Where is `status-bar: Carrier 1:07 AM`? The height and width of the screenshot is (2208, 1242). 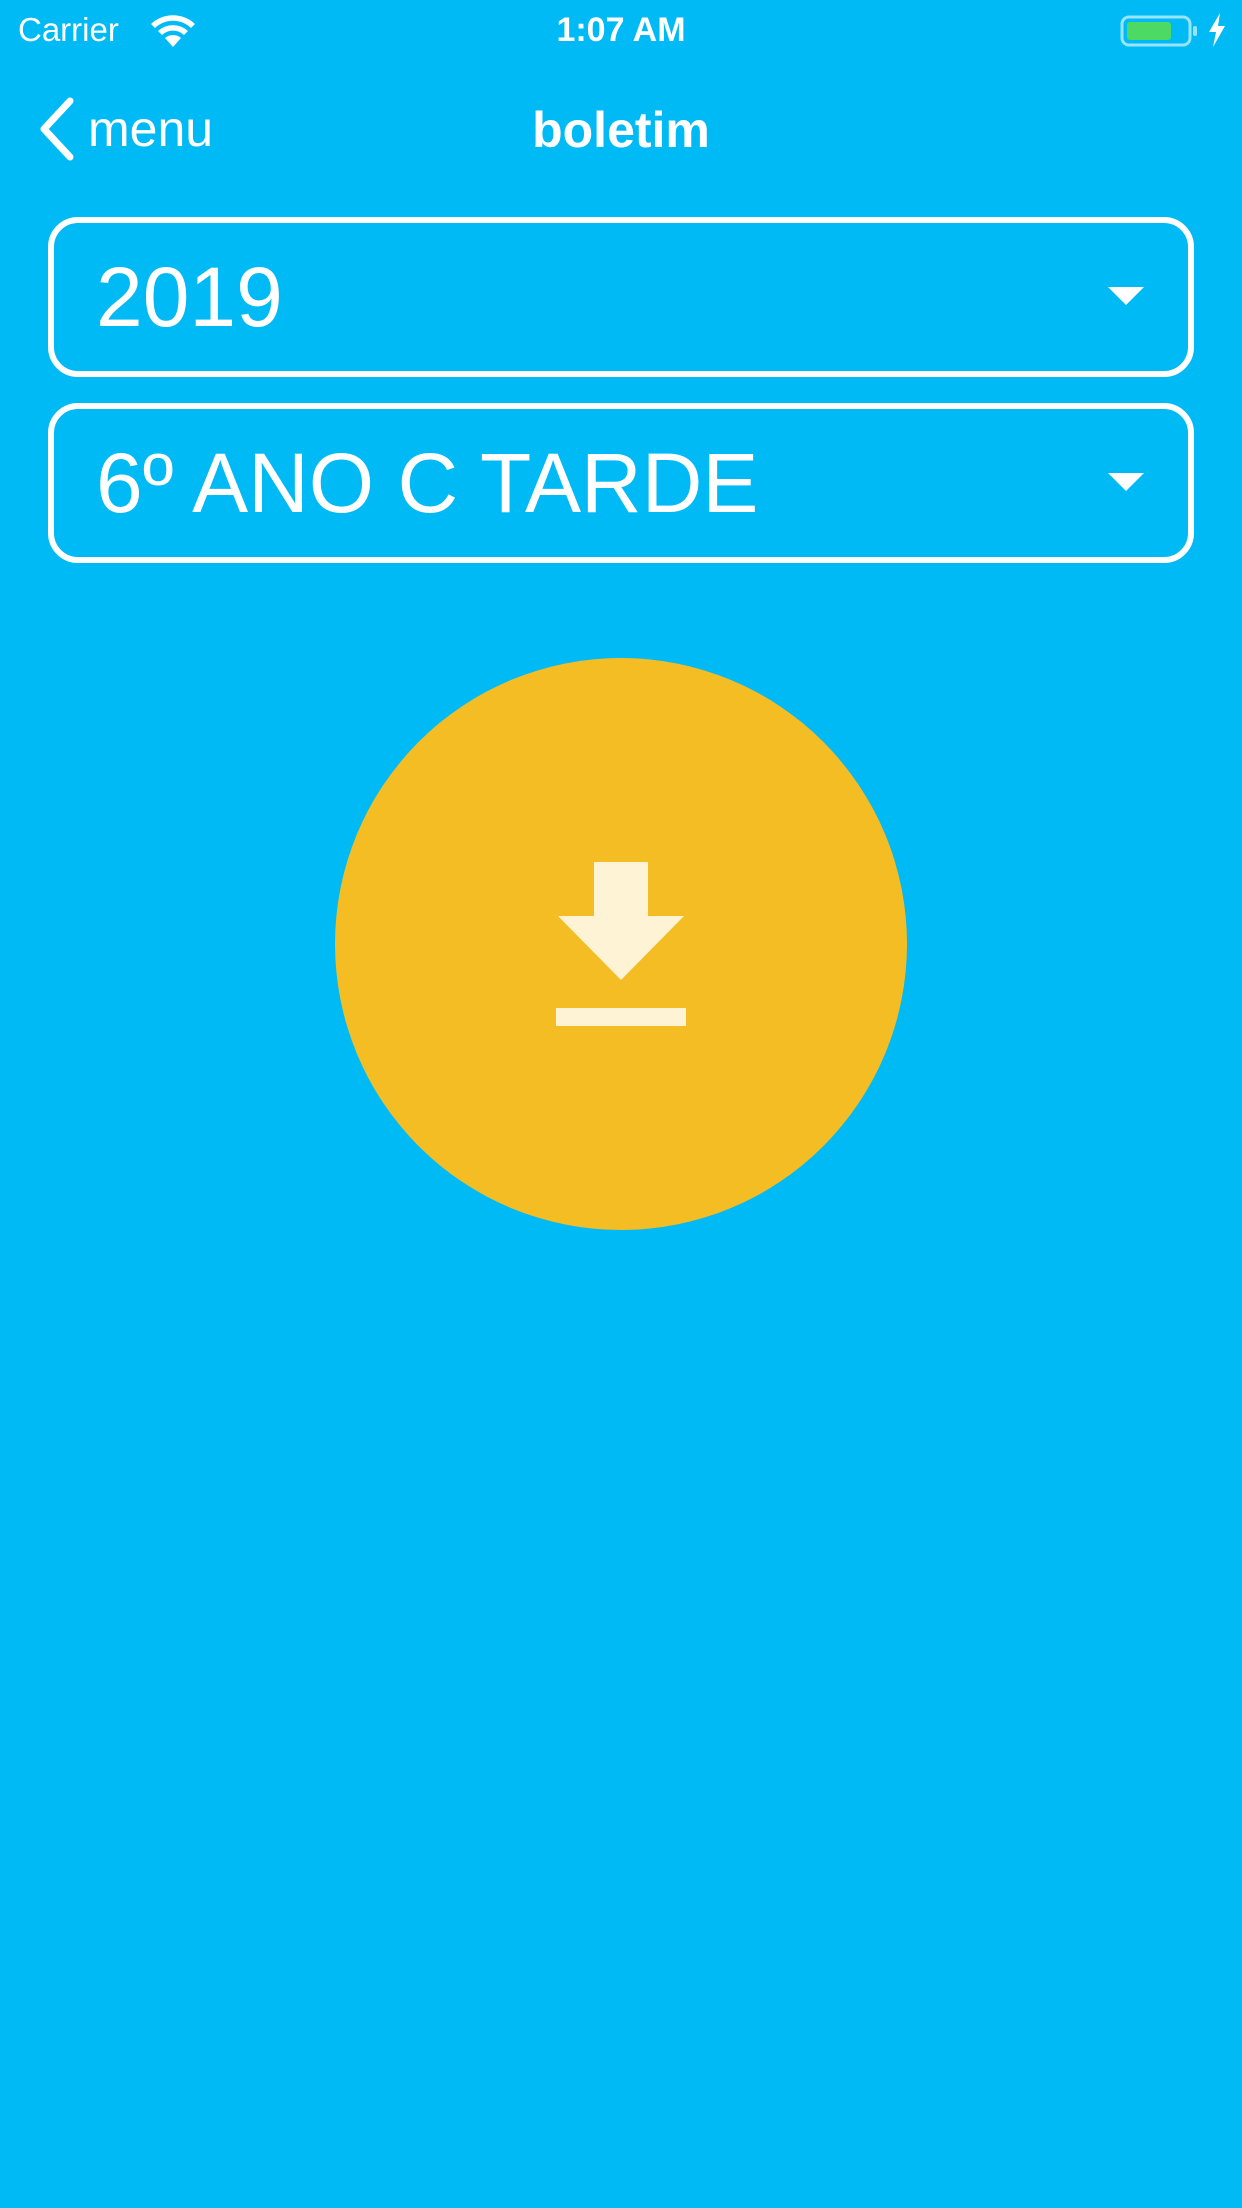 status-bar: Carrier 1:07 AM is located at coordinates (621, 30).